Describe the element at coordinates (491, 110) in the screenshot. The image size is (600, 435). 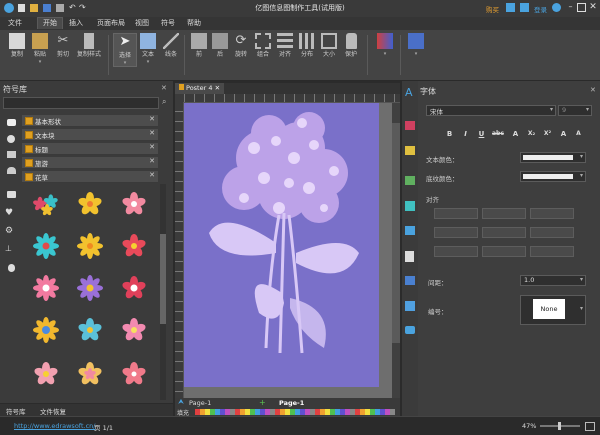
I see `font-name-select: 宋体 ▾` at that location.